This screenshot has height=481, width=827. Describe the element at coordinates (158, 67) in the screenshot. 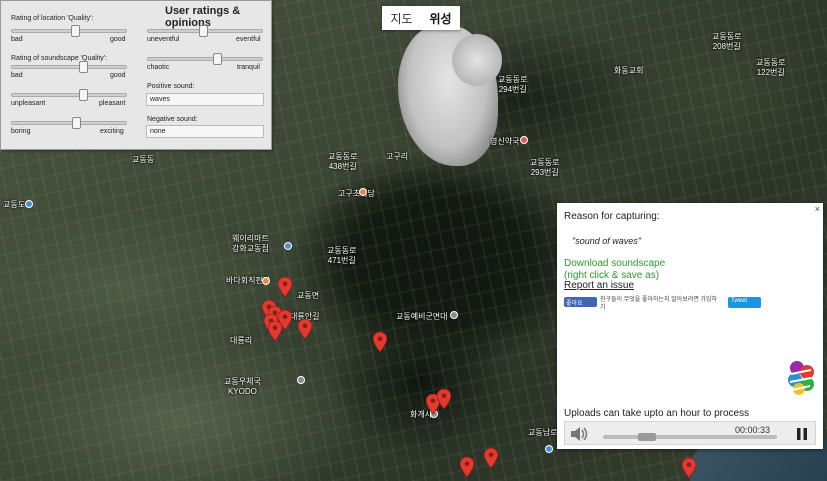

I see `slider-low-label: chaotic` at that location.